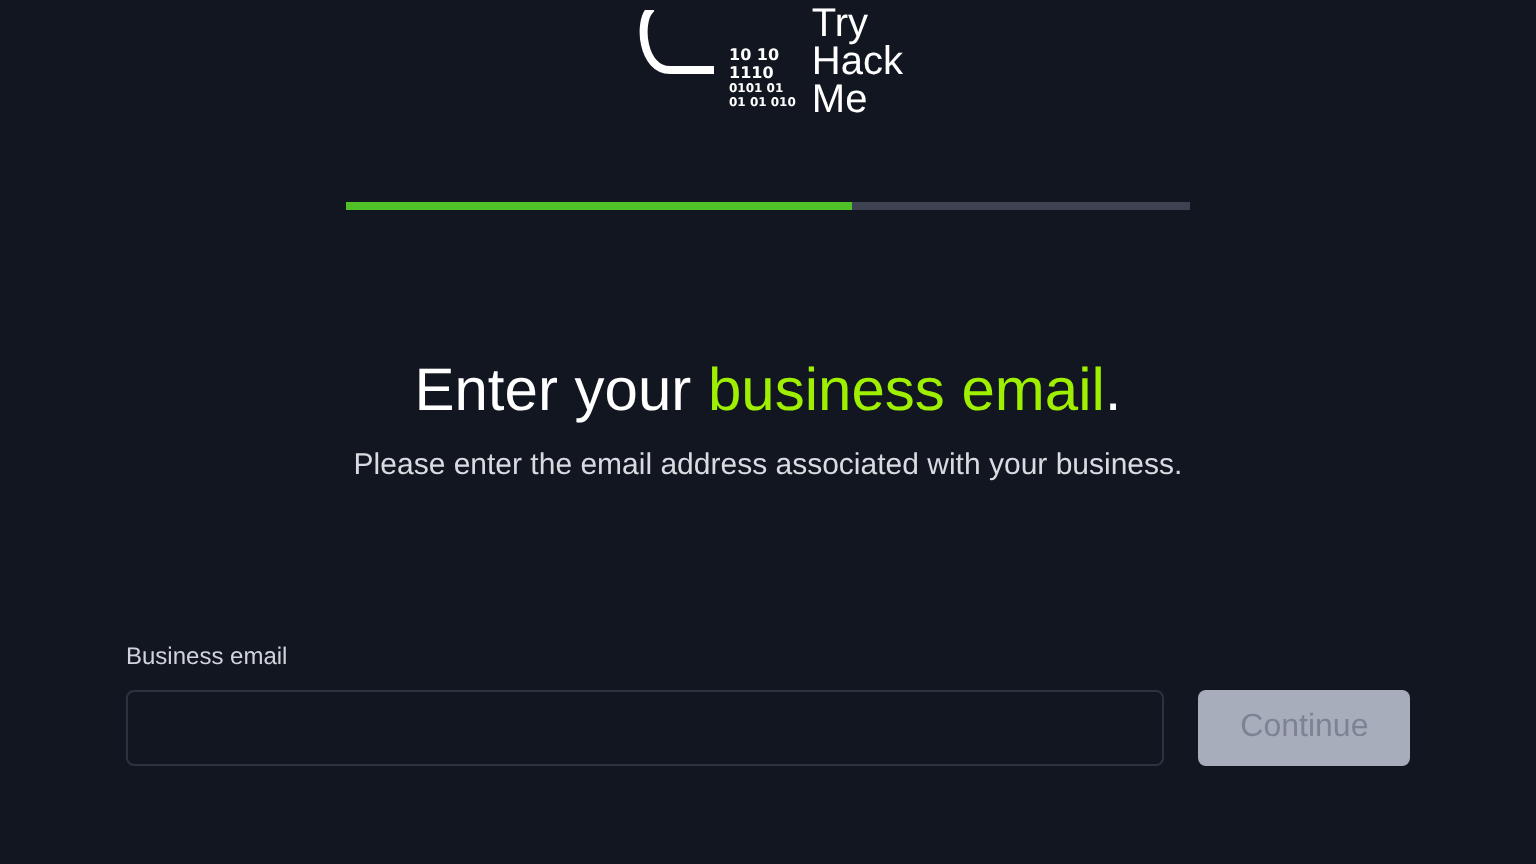 The image size is (1536, 864). I want to click on logo-wordmark: Hack, so click(857, 63).